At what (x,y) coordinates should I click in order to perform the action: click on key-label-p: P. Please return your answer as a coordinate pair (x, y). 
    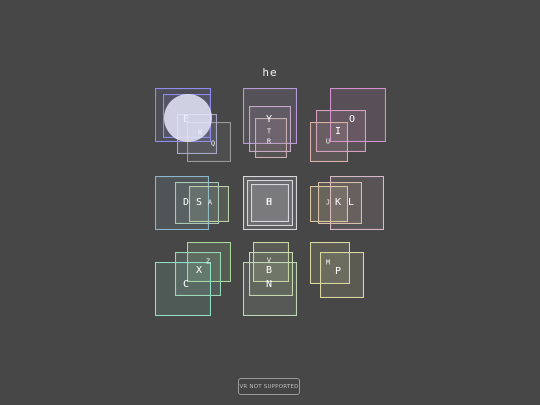
    Looking at the image, I should click on (338, 271).